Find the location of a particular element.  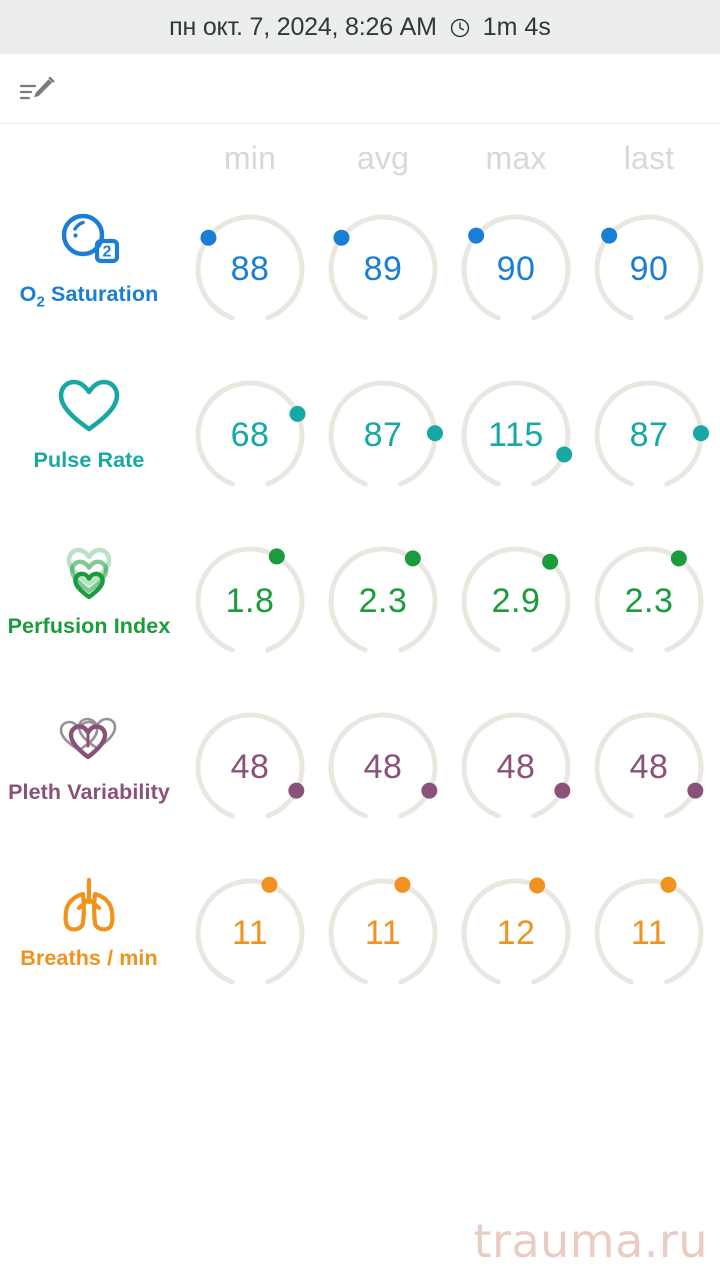

gauge-pleth-variability-avg: 48 is located at coordinates (383, 767).